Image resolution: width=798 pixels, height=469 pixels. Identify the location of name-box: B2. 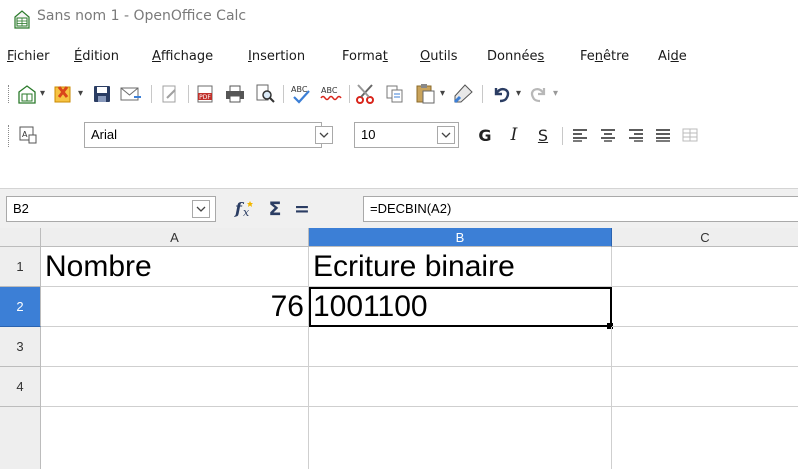
(111, 209).